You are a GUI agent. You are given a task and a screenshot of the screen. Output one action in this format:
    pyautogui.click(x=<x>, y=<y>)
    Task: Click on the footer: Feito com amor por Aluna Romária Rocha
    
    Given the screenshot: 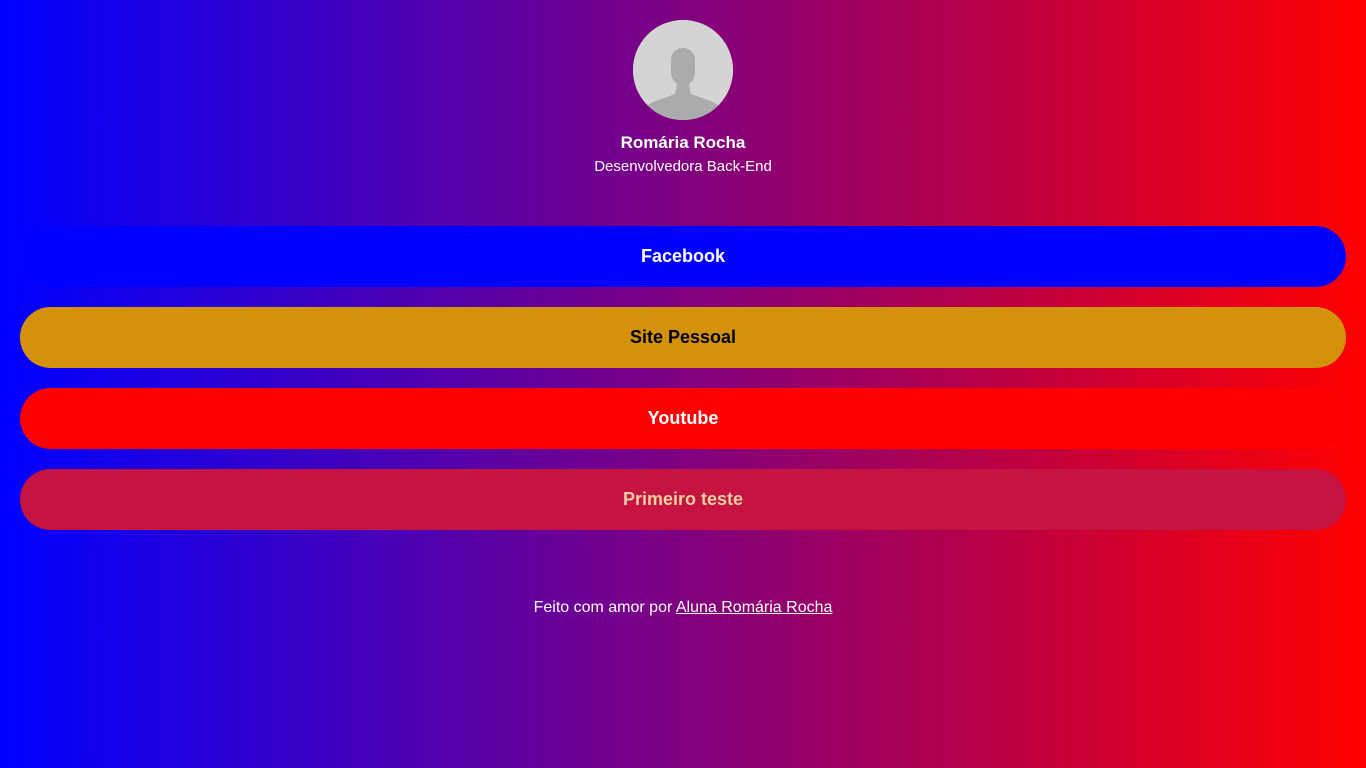 What is the action you would take?
    pyautogui.click(x=683, y=608)
    